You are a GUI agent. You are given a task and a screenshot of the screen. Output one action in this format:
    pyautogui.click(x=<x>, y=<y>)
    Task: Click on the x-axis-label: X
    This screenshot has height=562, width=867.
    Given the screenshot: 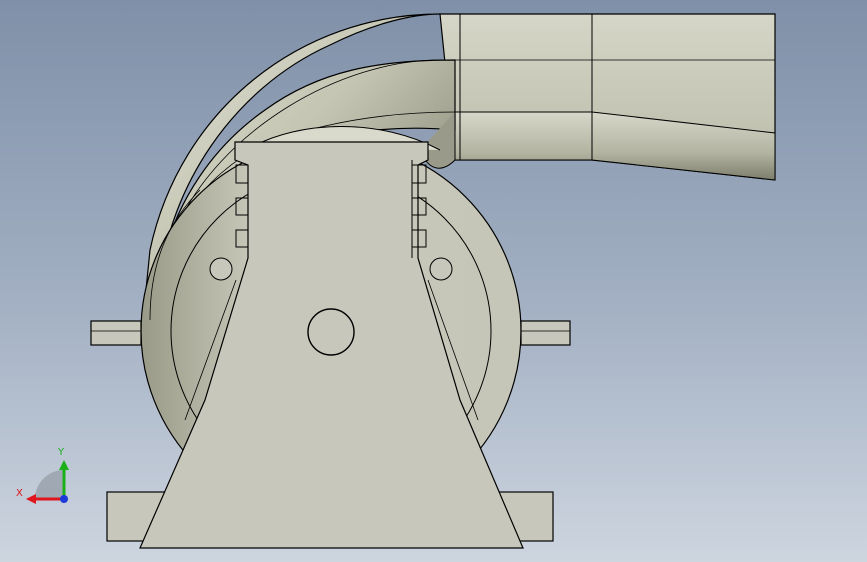 What is the action you would take?
    pyautogui.click(x=19, y=493)
    